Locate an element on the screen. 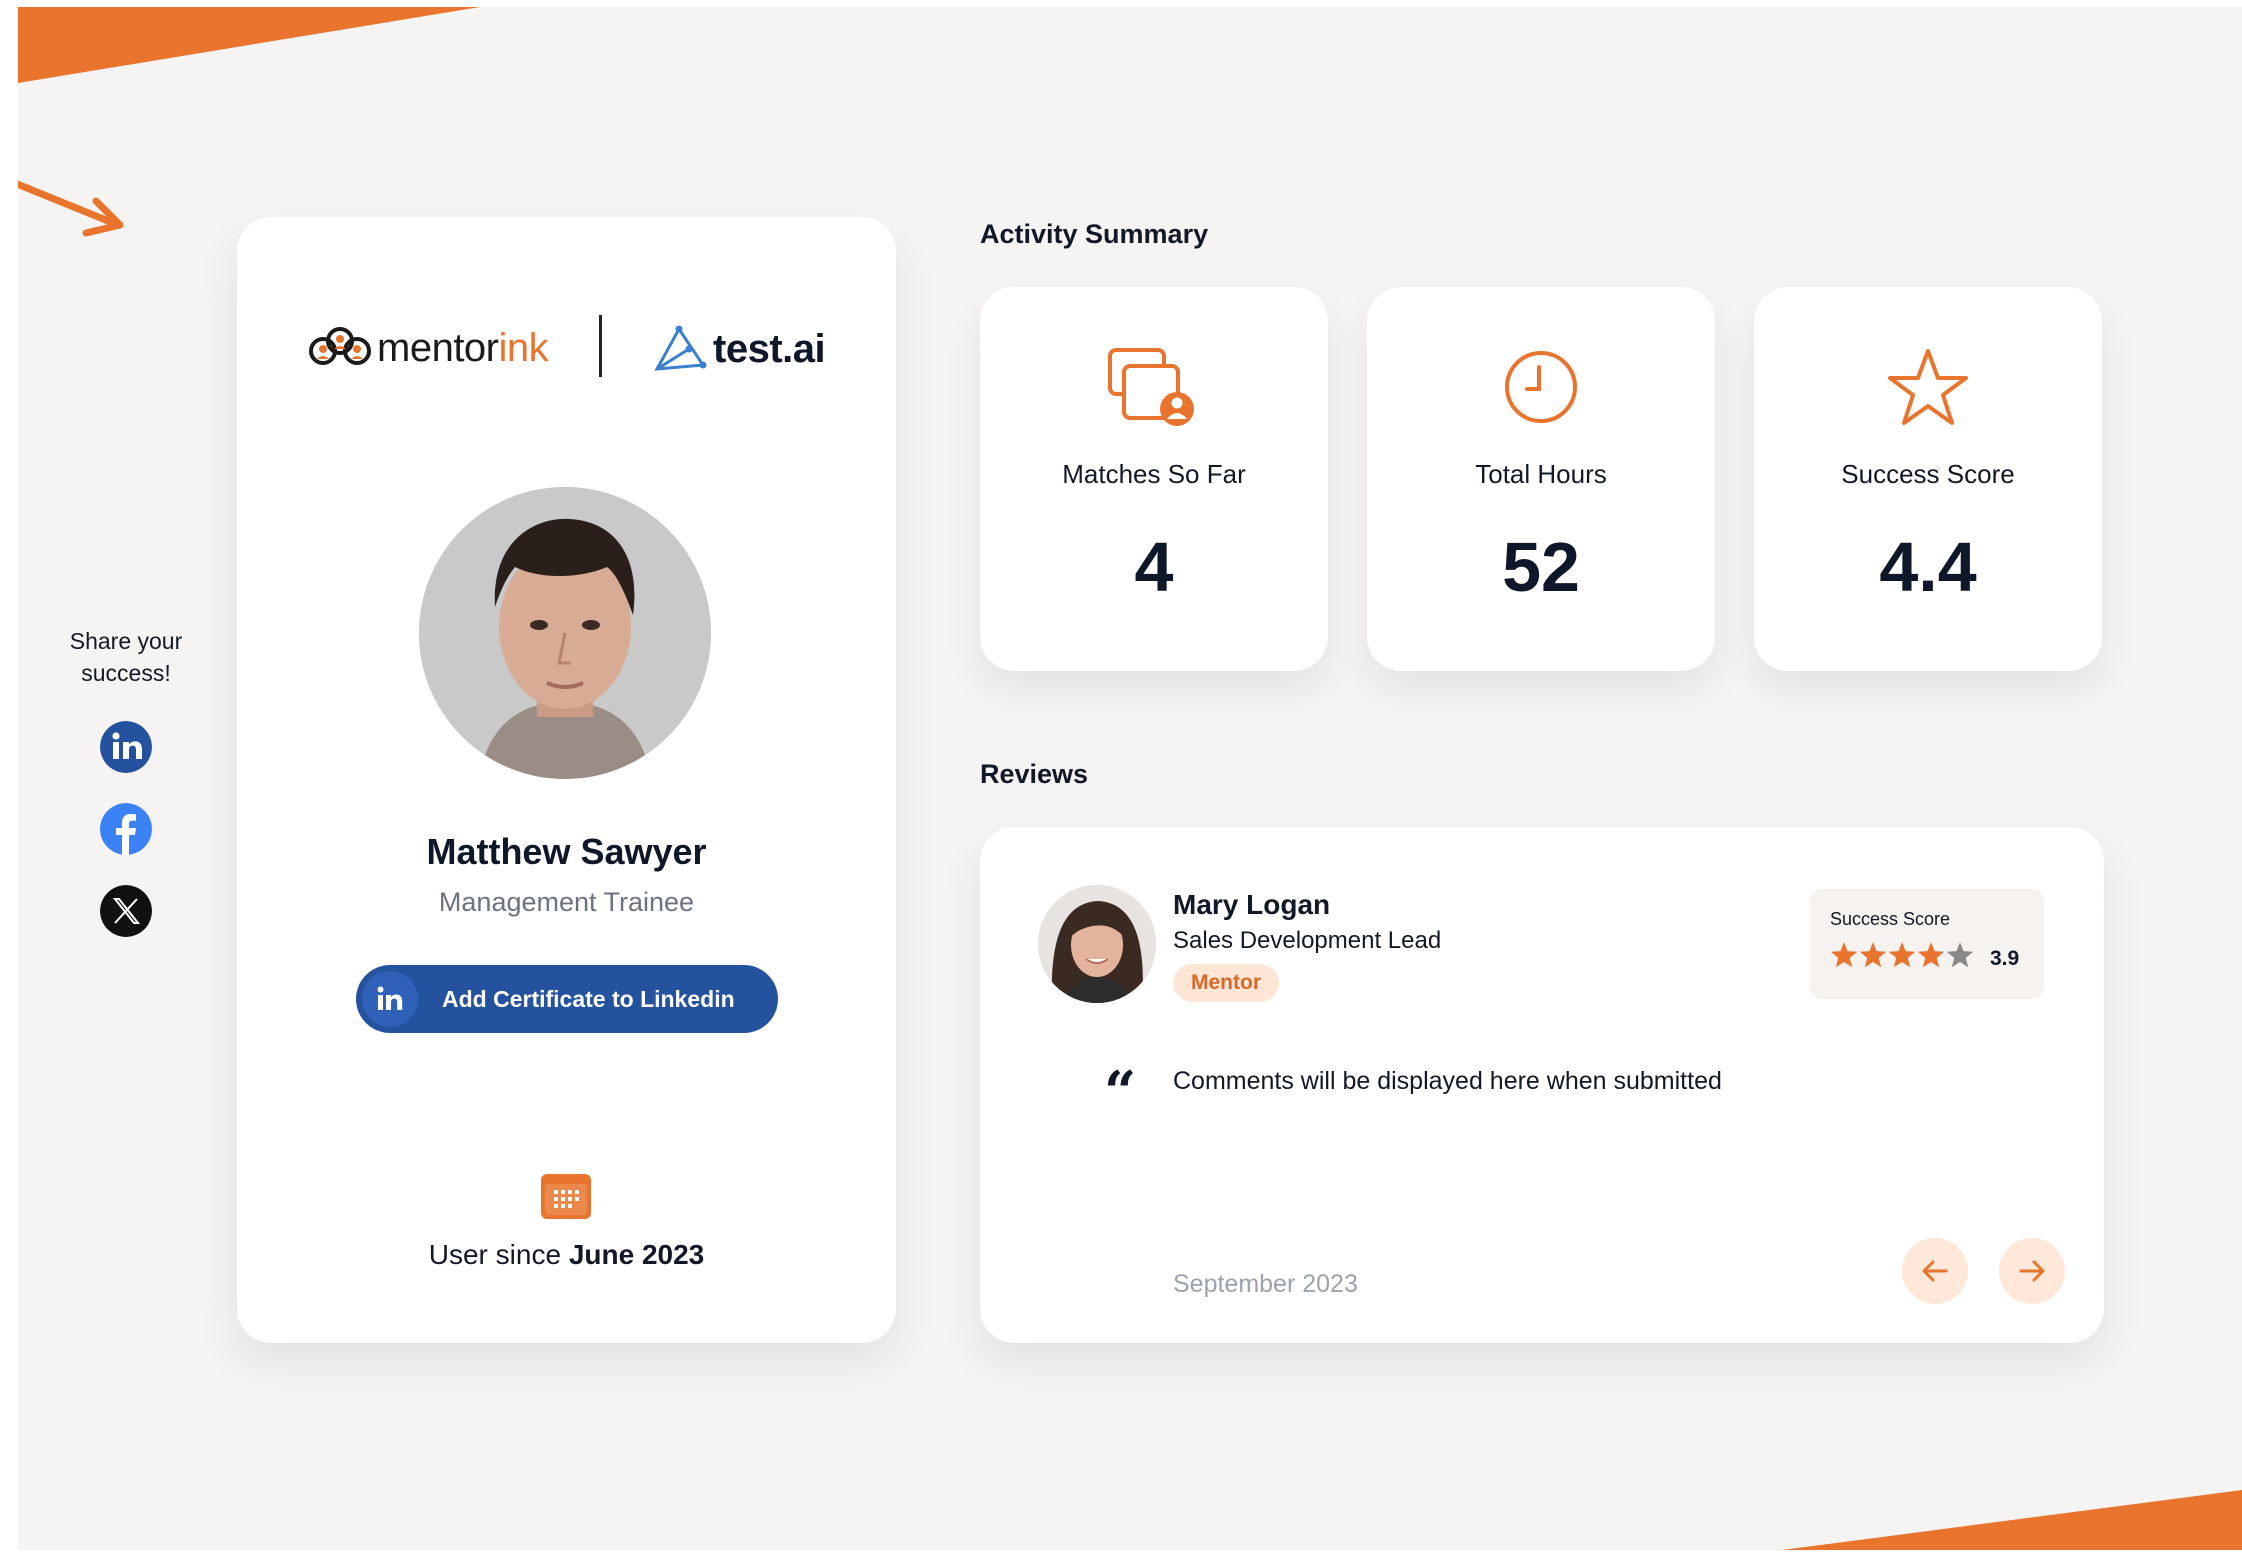  reviewer-photo is located at coordinates (1097, 944).